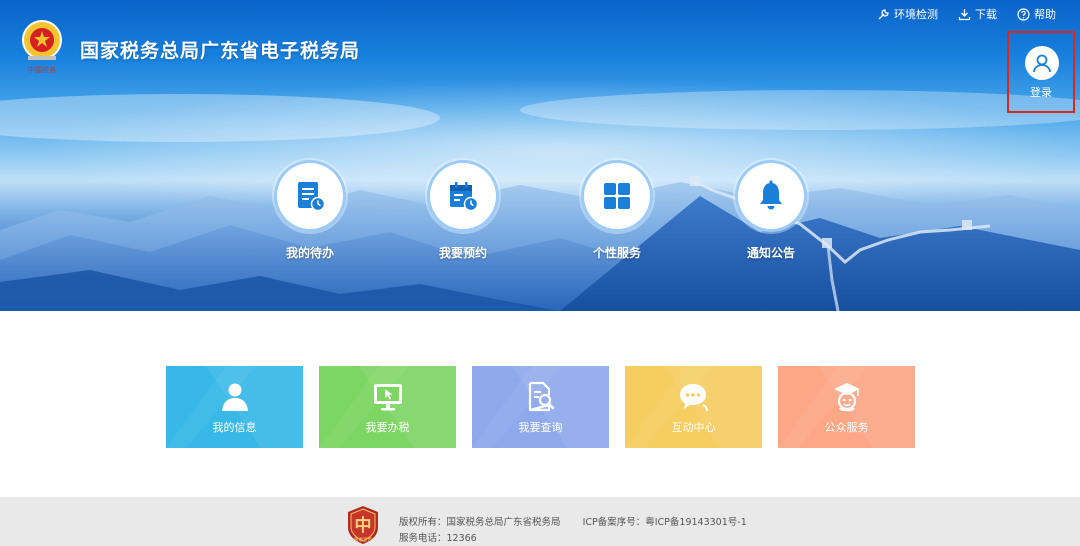 The width and height of the screenshot is (1080, 546). What do you see at coordinates (234, 397) in the screenshot?
I see `user-icon` at bounding box center [234, 397].